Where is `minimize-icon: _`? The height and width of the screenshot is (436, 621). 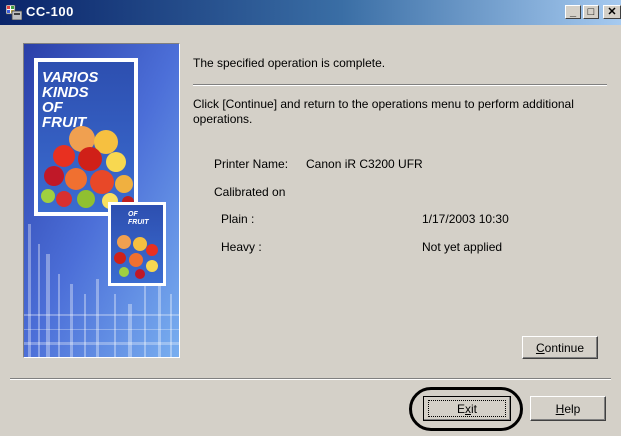
minimize-icon: _ is located at coordinates (573, 12).